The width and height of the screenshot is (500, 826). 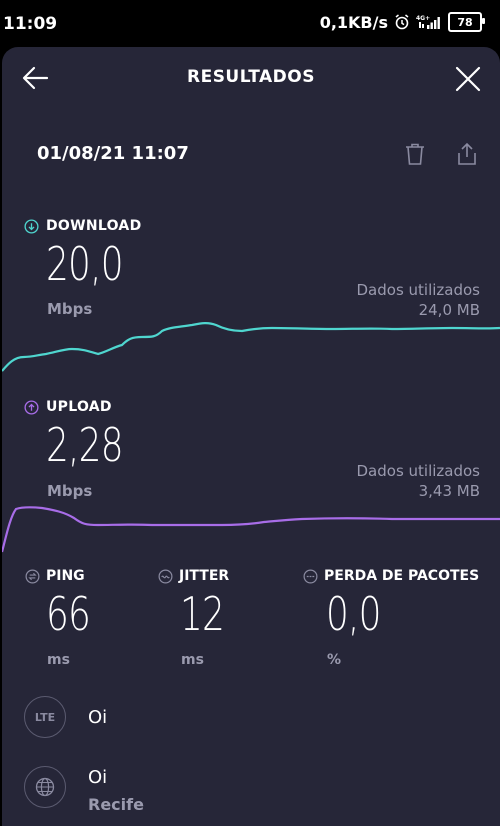 What do you see at coordinates (116, 804) in the screenshot?
I see `server-city: Recife` at bounding box center [116, 804].